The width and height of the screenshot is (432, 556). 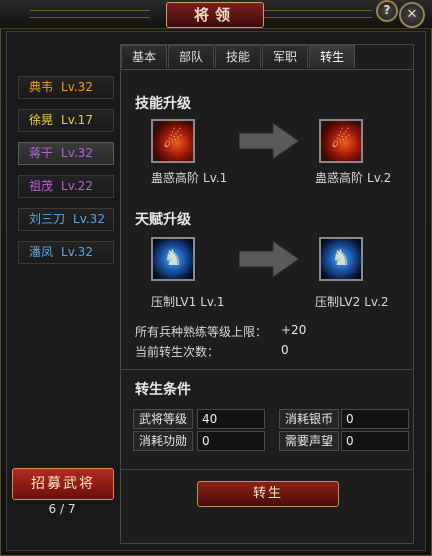 I want to click on tab-divider, so click(x=267, y=69).